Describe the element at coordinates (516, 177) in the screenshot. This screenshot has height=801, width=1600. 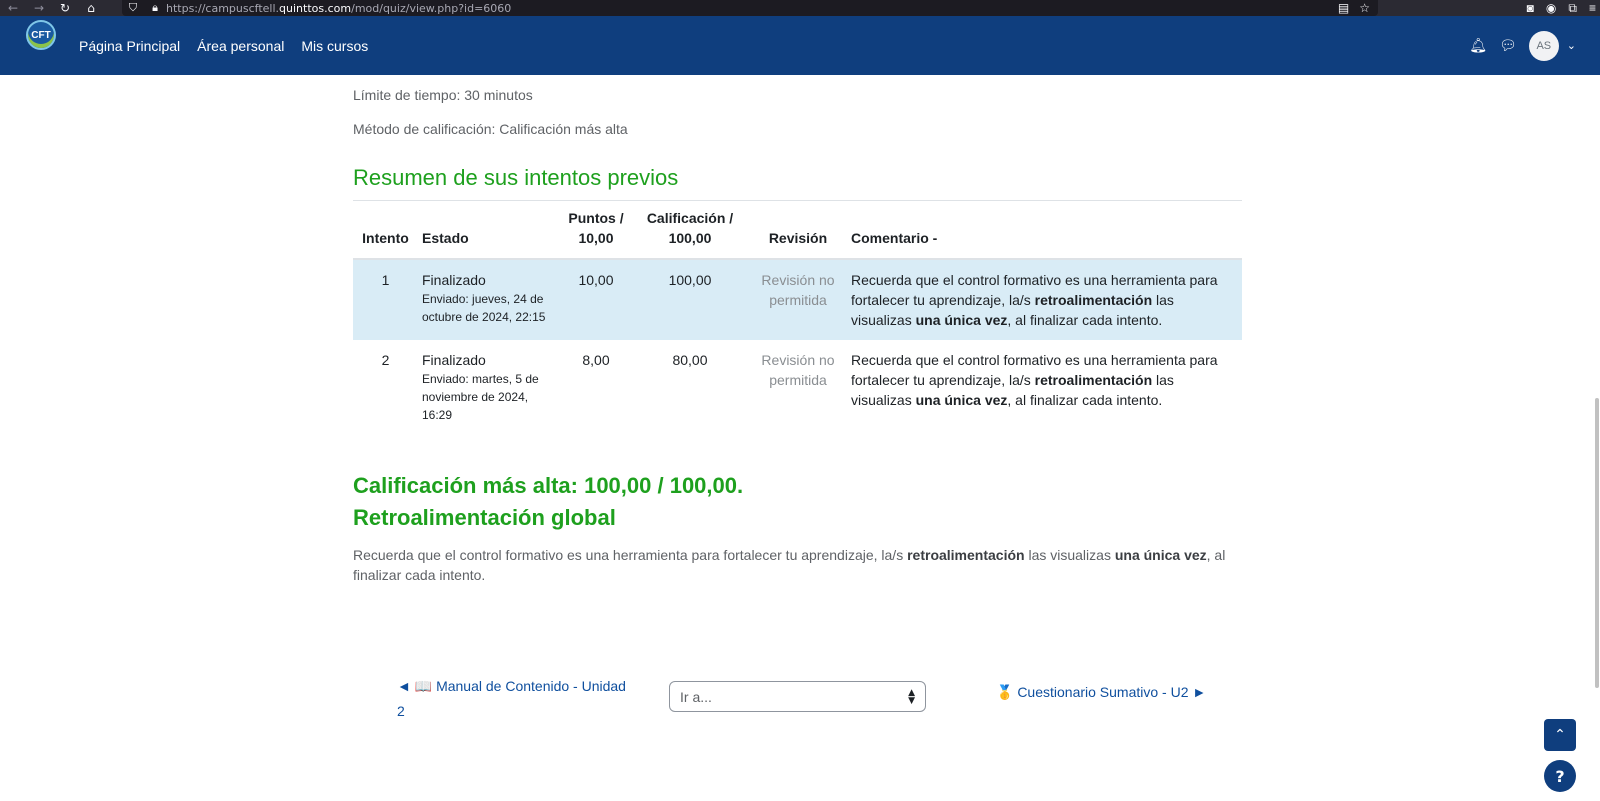
I see `attempts-heading: Resumen de sus intentos previos` at that location.